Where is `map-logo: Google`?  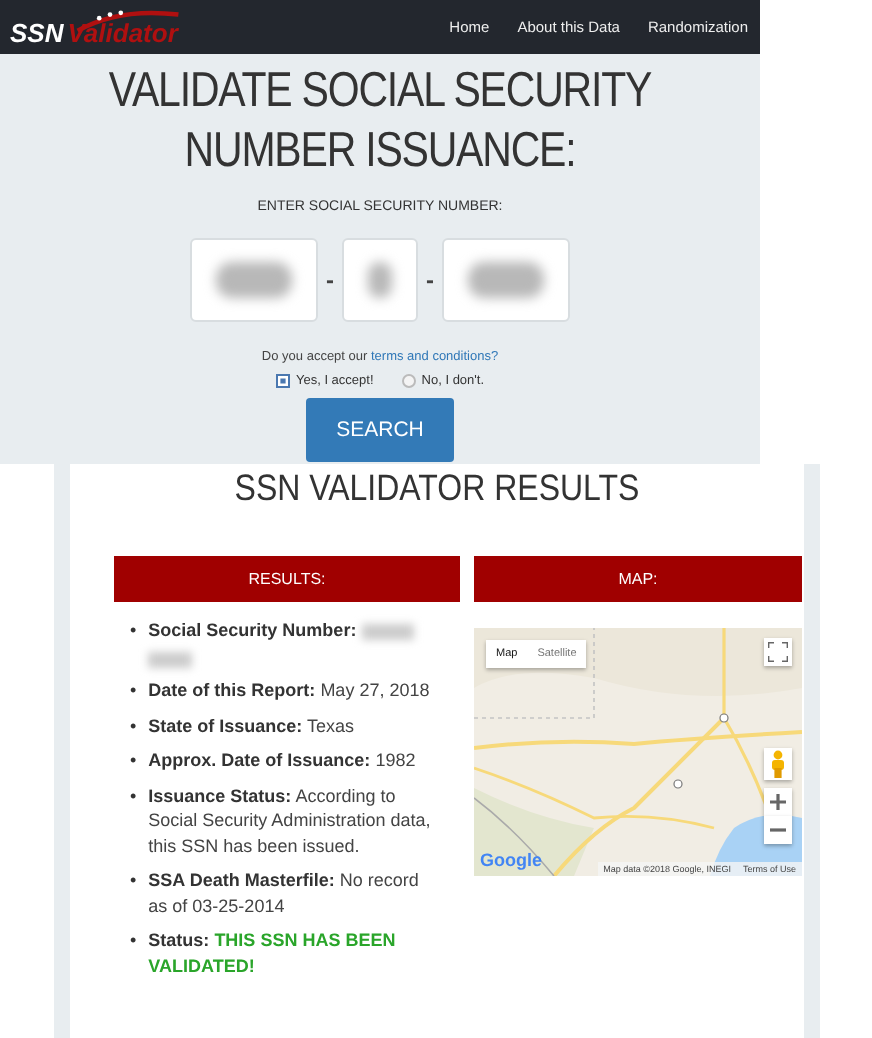
map-logo: Google is located at coordinates (511, 860).